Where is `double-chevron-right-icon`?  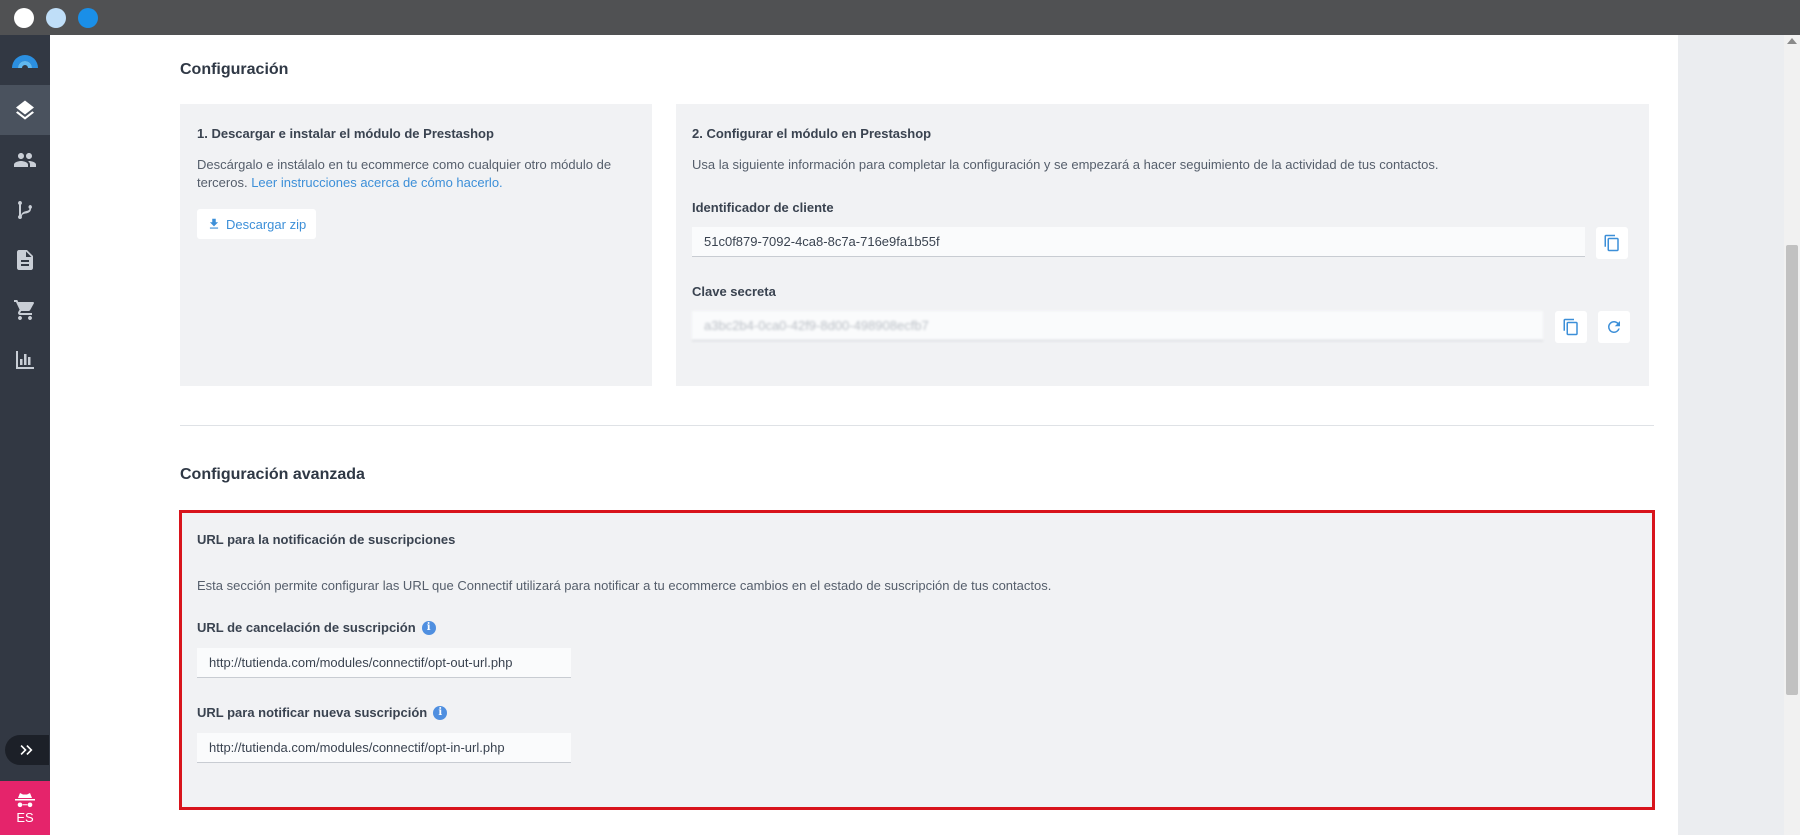
double-chevron-right-icon is located at coordinates (26, 750).